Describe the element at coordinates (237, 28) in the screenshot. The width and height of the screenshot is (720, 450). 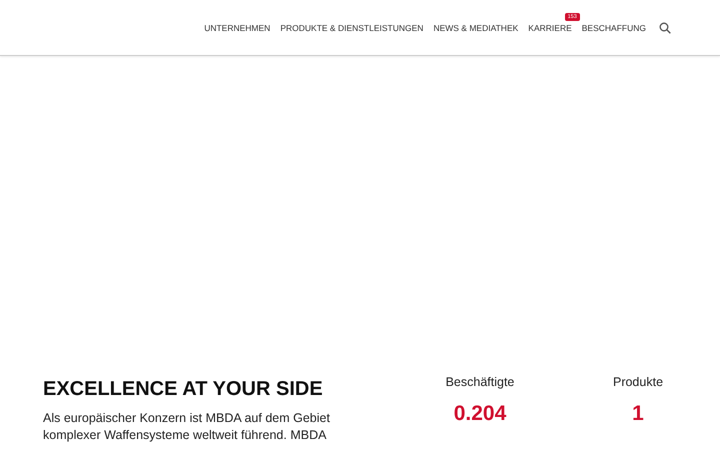
I see `nav-link: UNTERNEHMEN` at that location.